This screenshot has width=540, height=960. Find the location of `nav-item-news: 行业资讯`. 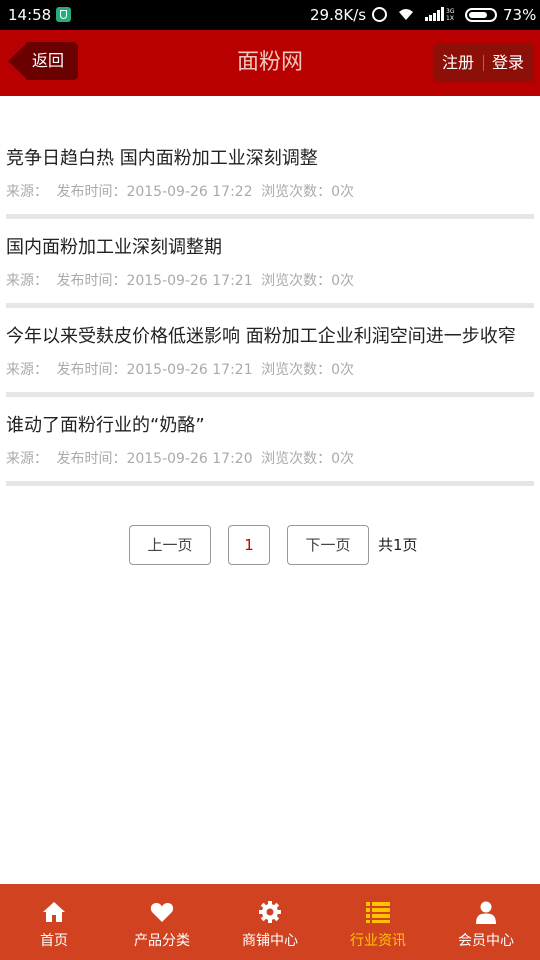

nav-item-news: 行业资讯 is located at coordinates (378, 922).